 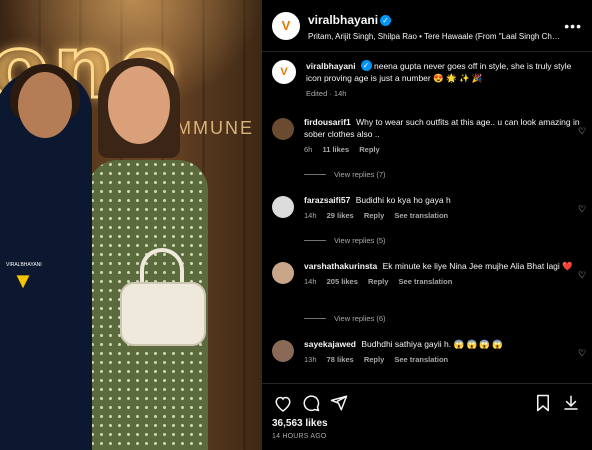 I want to click on comment-meta: 14h 205 likes Reply See translation, so click(x=443, y=282).